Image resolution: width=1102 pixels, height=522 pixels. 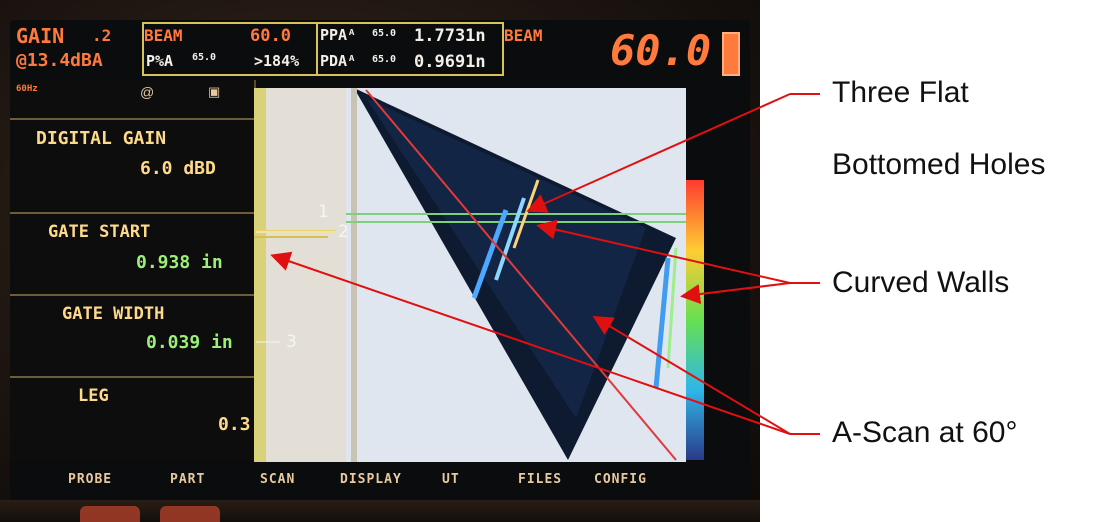 What do you see at coordinates (277, 479) in the screenshot?
I see `menu-scan: SCAN` at bounding box center [277, 479].